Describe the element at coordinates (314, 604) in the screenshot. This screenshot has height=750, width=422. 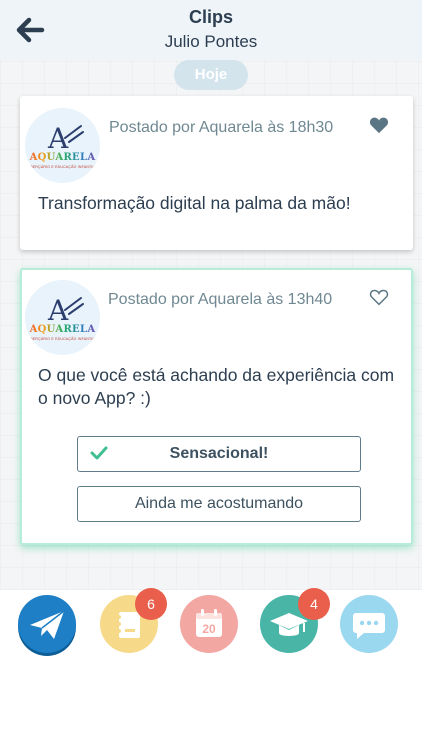
I see `notification-badge: 4` at that location.